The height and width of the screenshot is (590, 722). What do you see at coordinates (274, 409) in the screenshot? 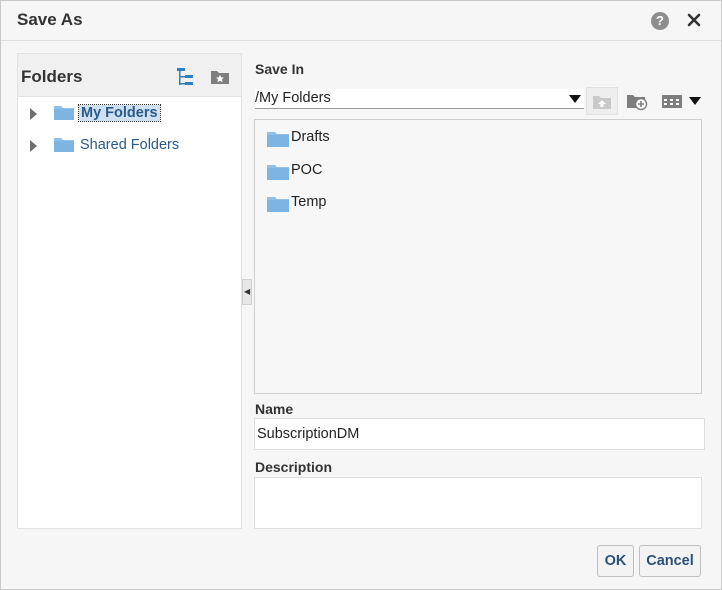
I see `name-label: Name` at bounding box center [274, 409].